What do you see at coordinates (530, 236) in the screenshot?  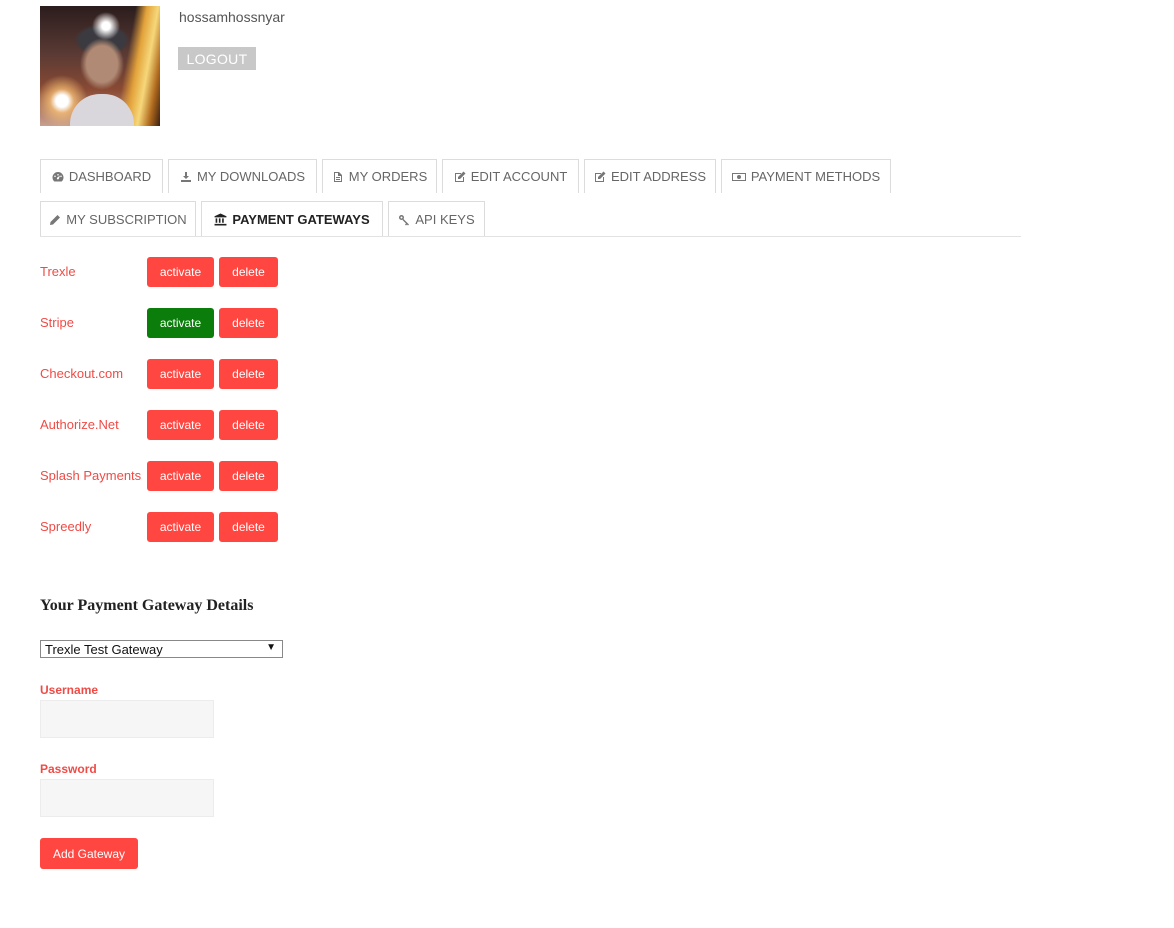 I see `tabs-divider` at bounding box center [530, 236].